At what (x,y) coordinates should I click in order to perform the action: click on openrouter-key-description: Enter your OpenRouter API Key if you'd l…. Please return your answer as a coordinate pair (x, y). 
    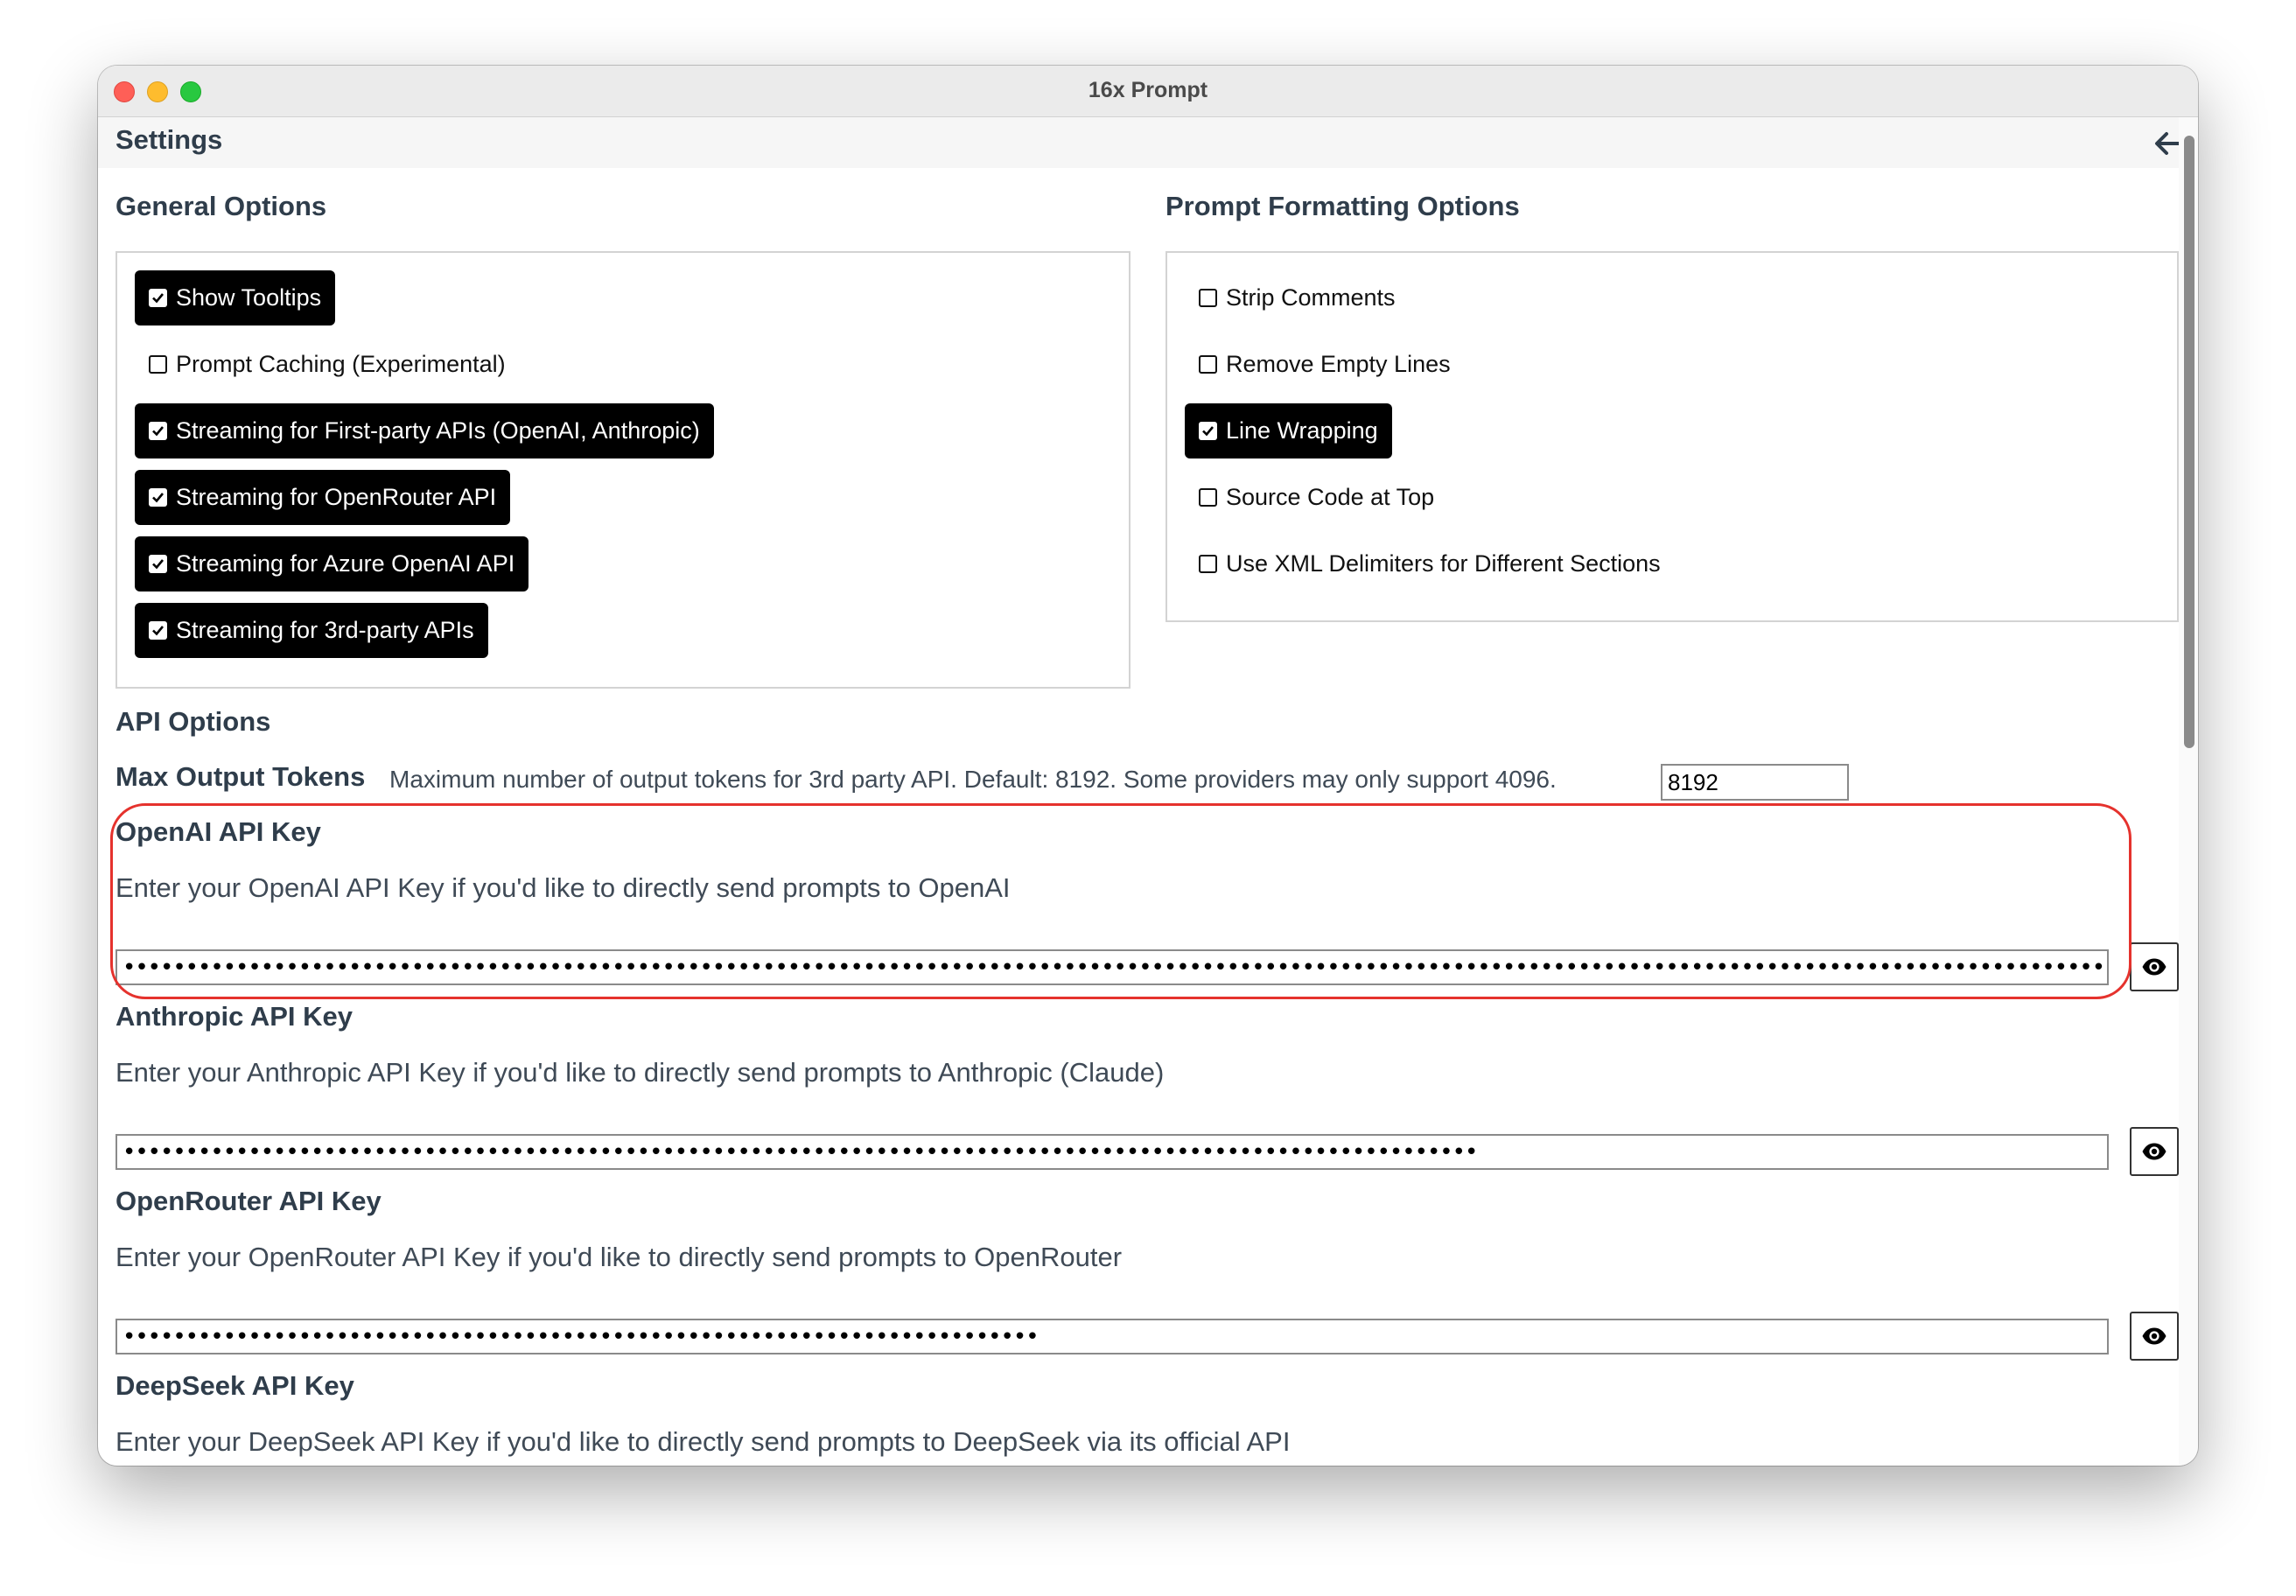
    Looking at the image, I should click on (619, 1257).